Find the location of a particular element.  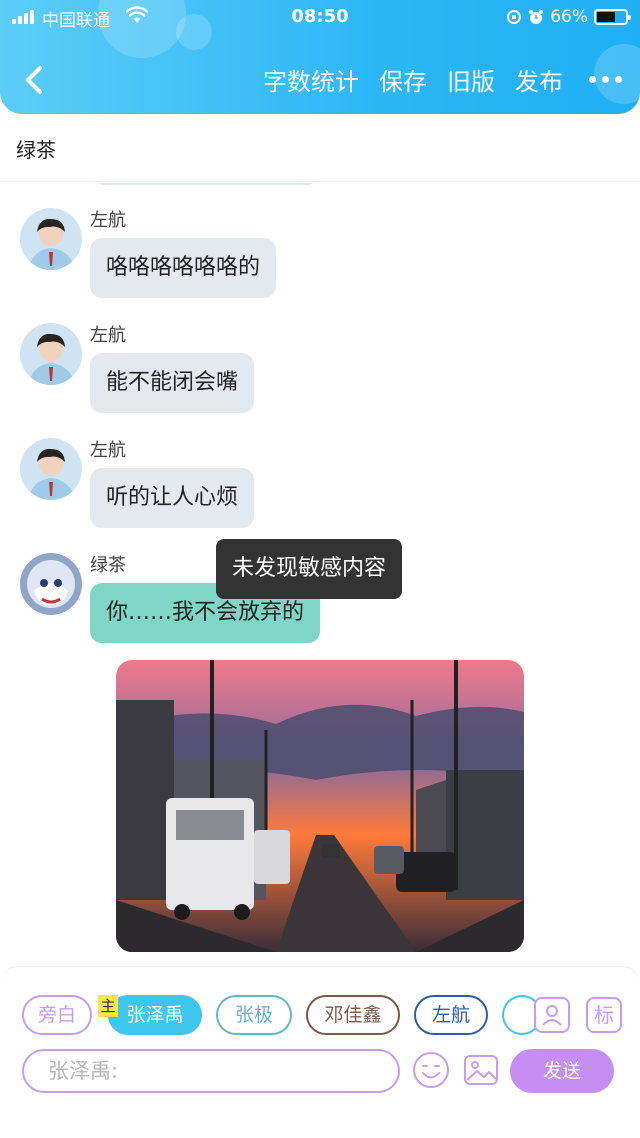

back-button is located at coordinates (35, 80).